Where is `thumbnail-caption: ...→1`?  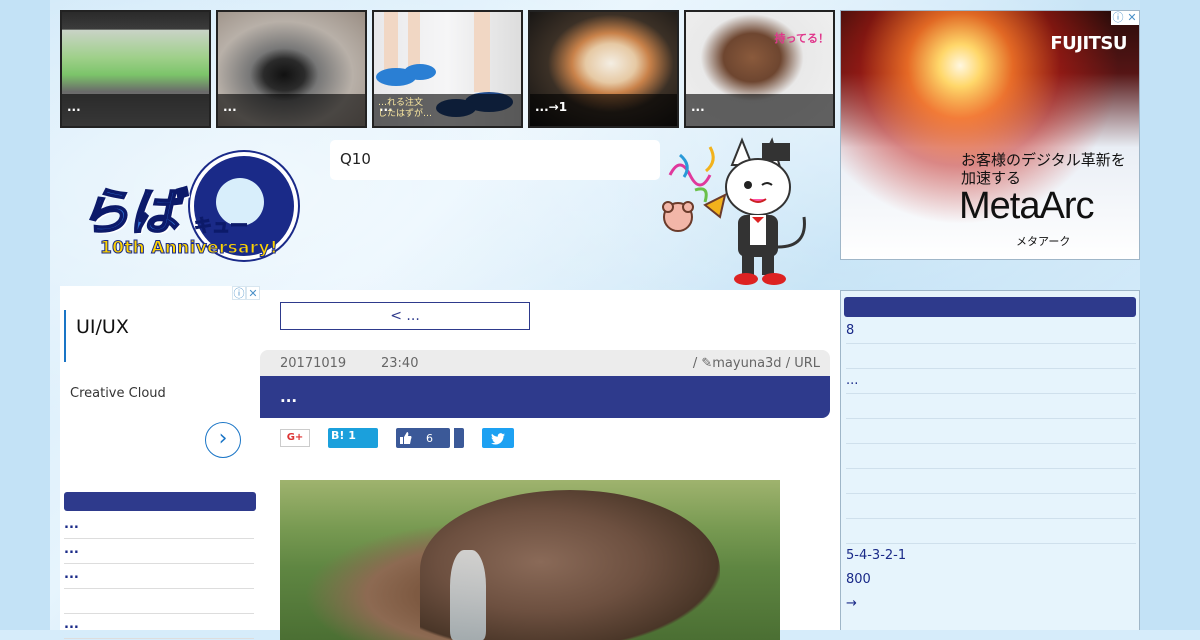 thumbnail-caption: ...→1 is located at coordinates (603, 110).